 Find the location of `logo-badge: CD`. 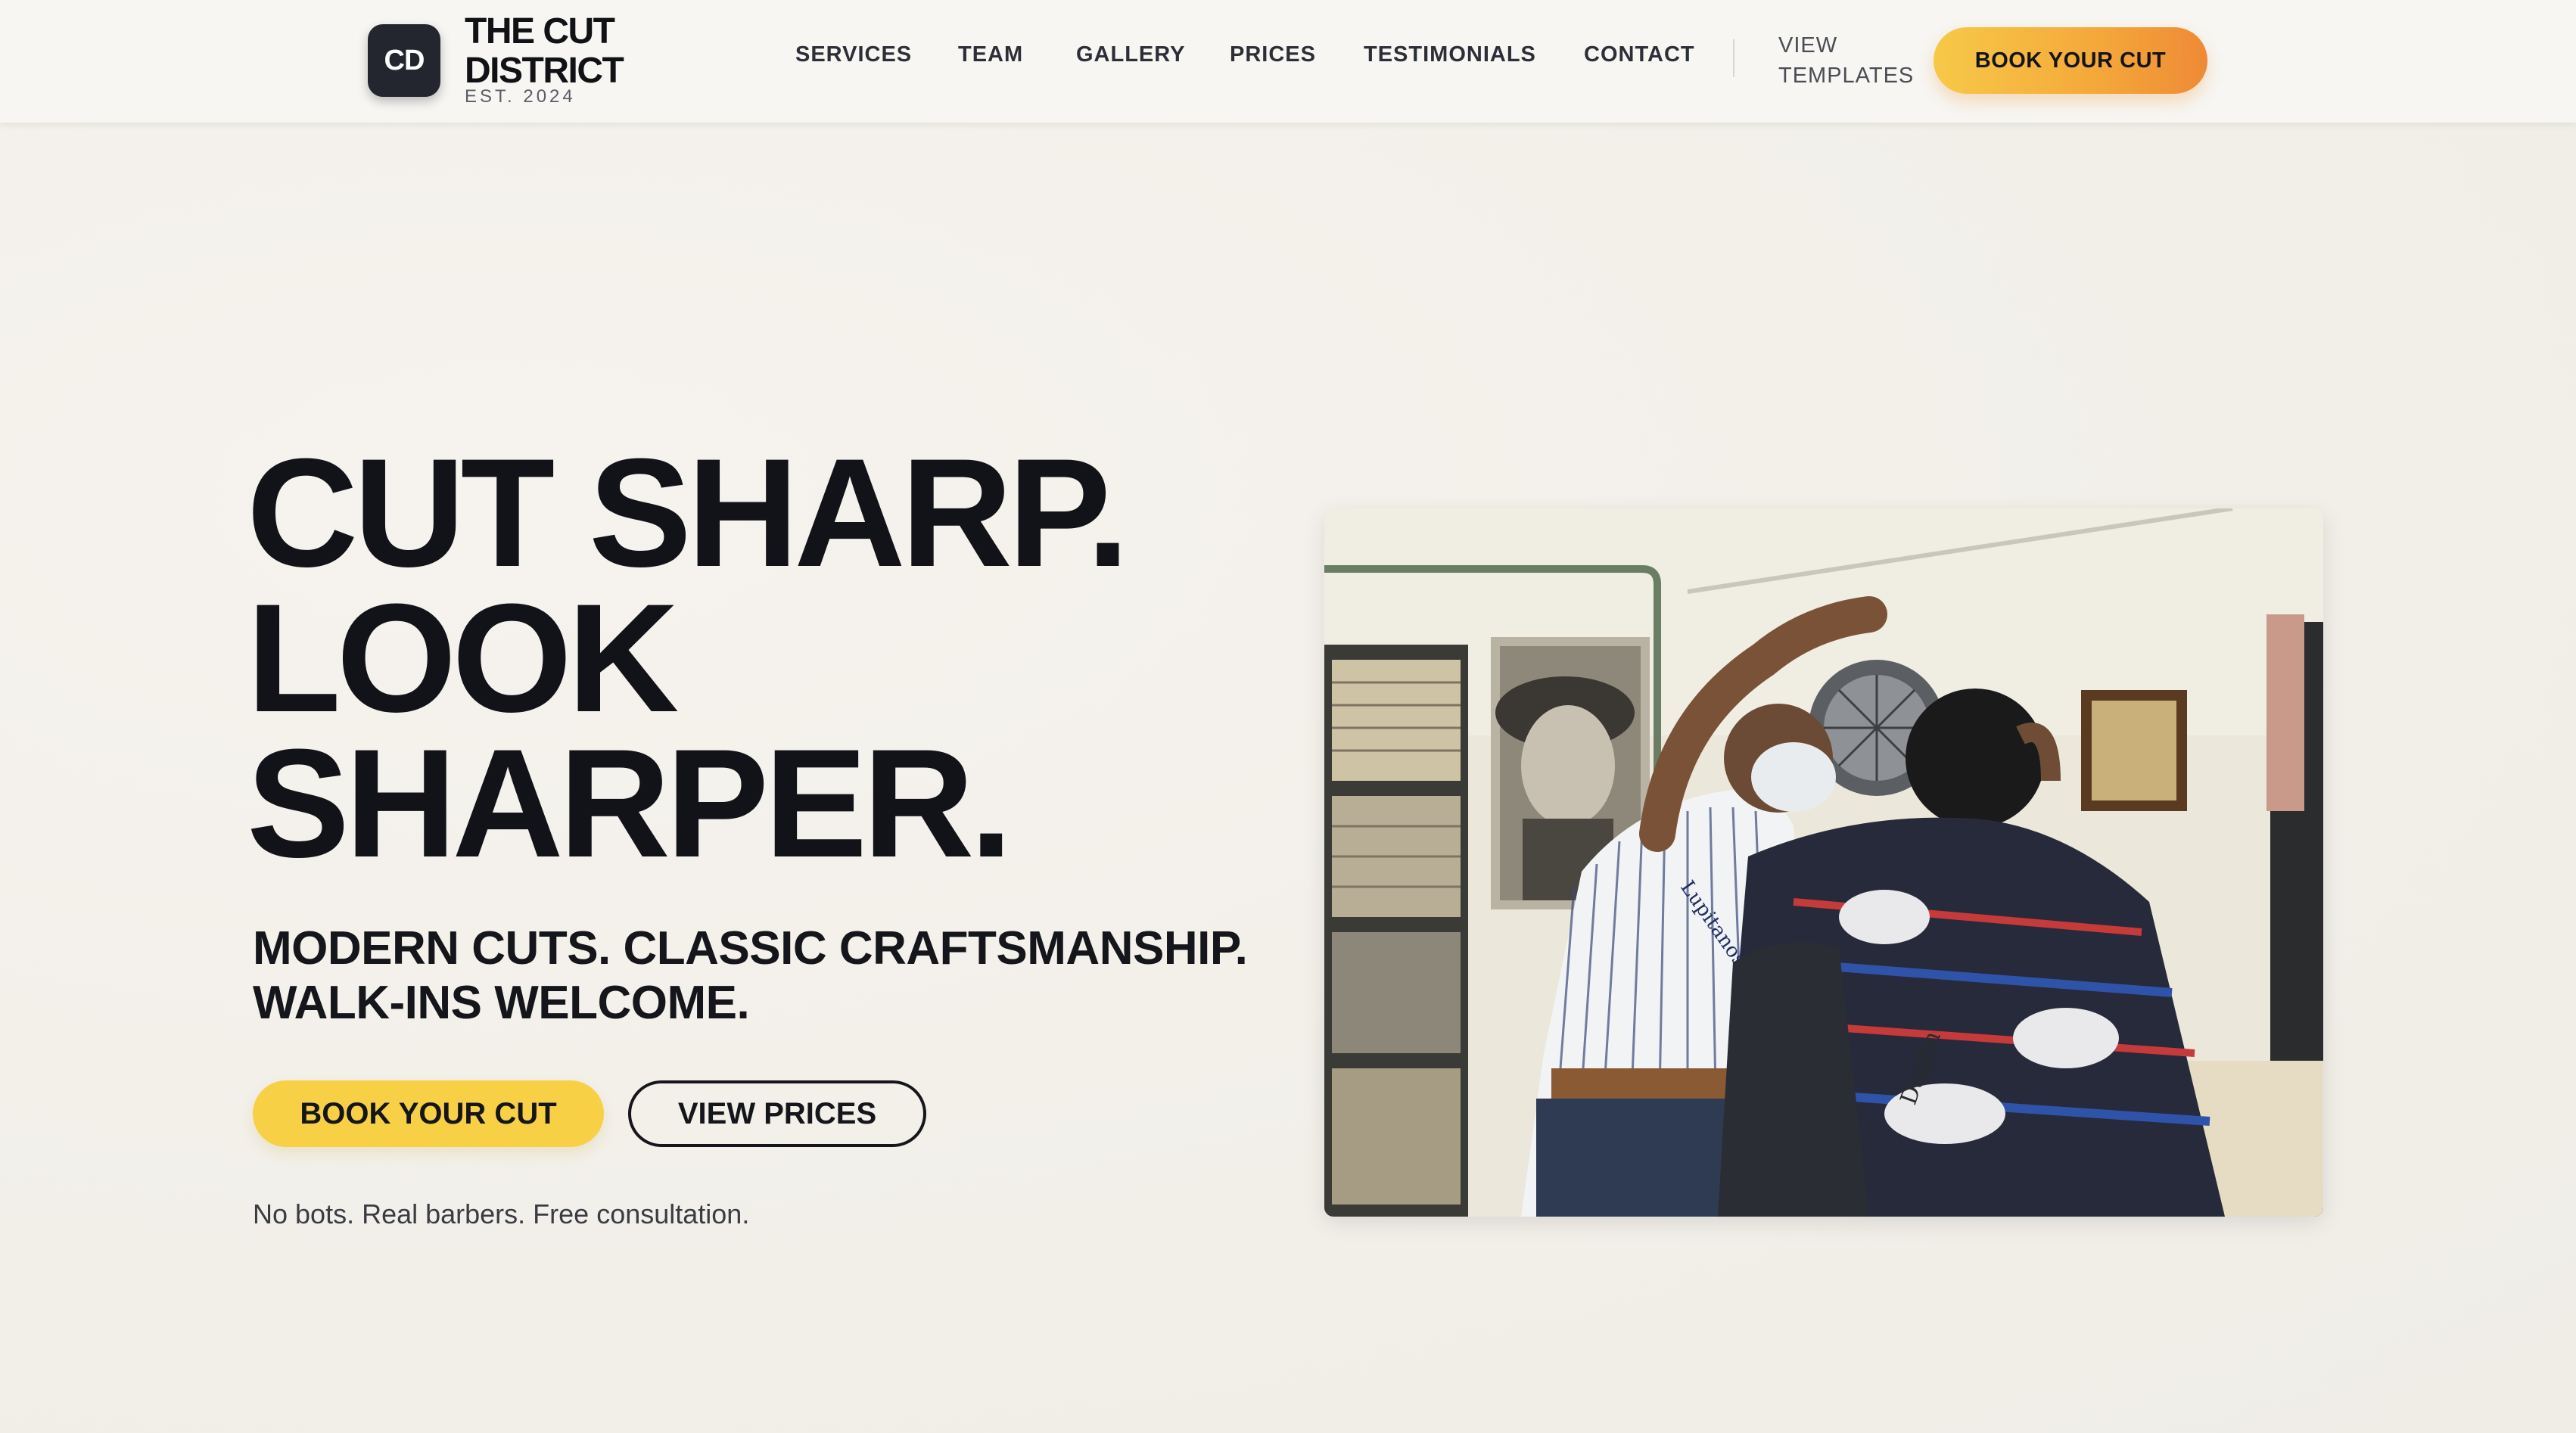

logo-badge: CD is located at coordinates (404, 60).